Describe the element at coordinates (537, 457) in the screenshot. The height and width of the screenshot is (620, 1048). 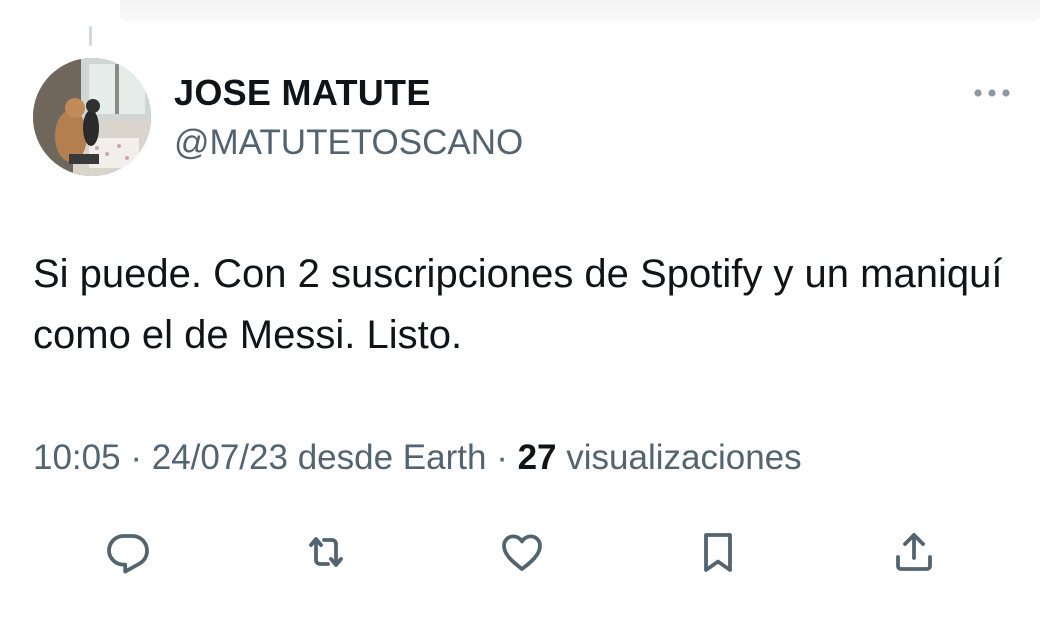
I see `views-count: 27` at that location.